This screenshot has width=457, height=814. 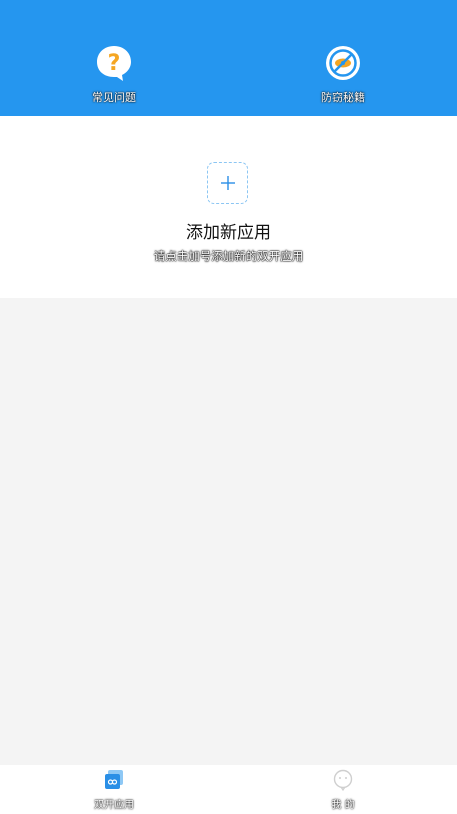 I want to click on faq-button: ? 常见问题, so click(x=114, y=76).